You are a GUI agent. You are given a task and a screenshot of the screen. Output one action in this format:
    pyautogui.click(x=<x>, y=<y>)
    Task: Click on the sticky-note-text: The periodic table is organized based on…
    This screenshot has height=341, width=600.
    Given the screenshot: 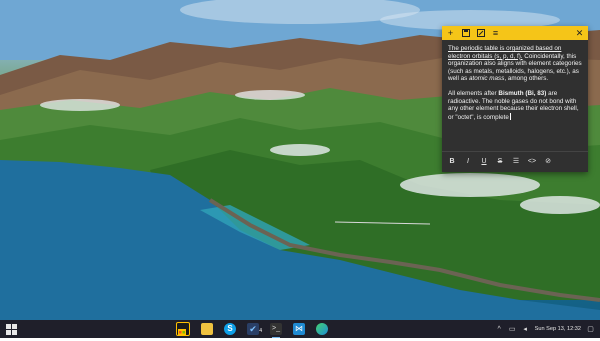 What is the action you would take?
    pyautogui.click(x=515, y=95)
    